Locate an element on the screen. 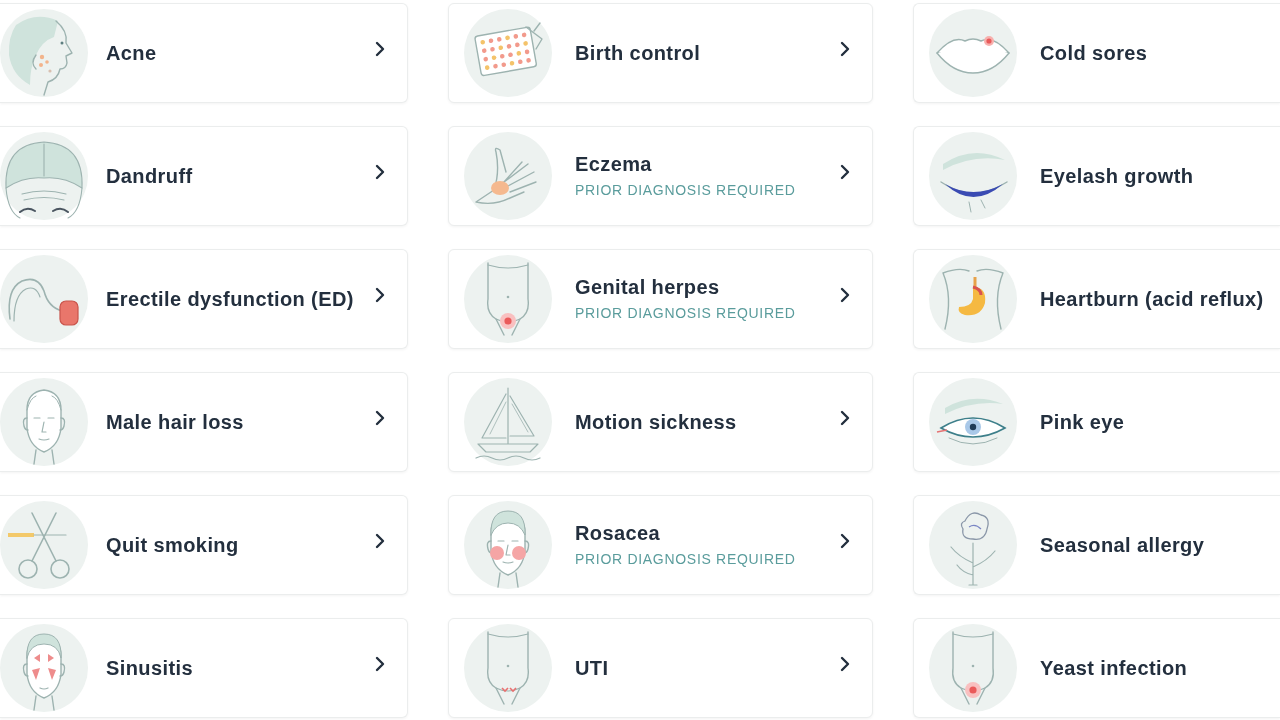 The image size is (1280, 720). condition-card: Erectile dysfunction (ED) is located at coordinates (204, 299).